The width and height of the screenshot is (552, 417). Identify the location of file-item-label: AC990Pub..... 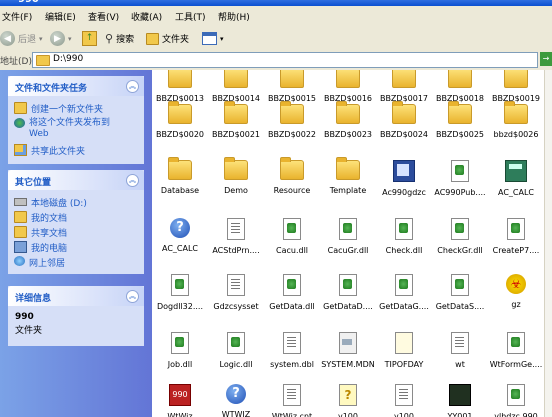
(460, 192).